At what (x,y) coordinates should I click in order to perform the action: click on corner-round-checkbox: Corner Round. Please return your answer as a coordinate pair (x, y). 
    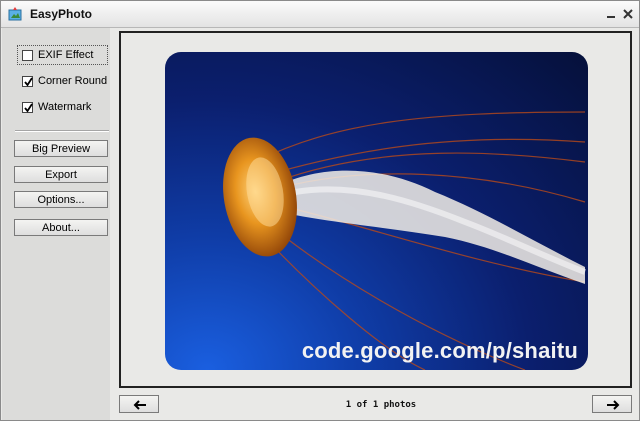
    Looking at the image, I should click on (64, 81).